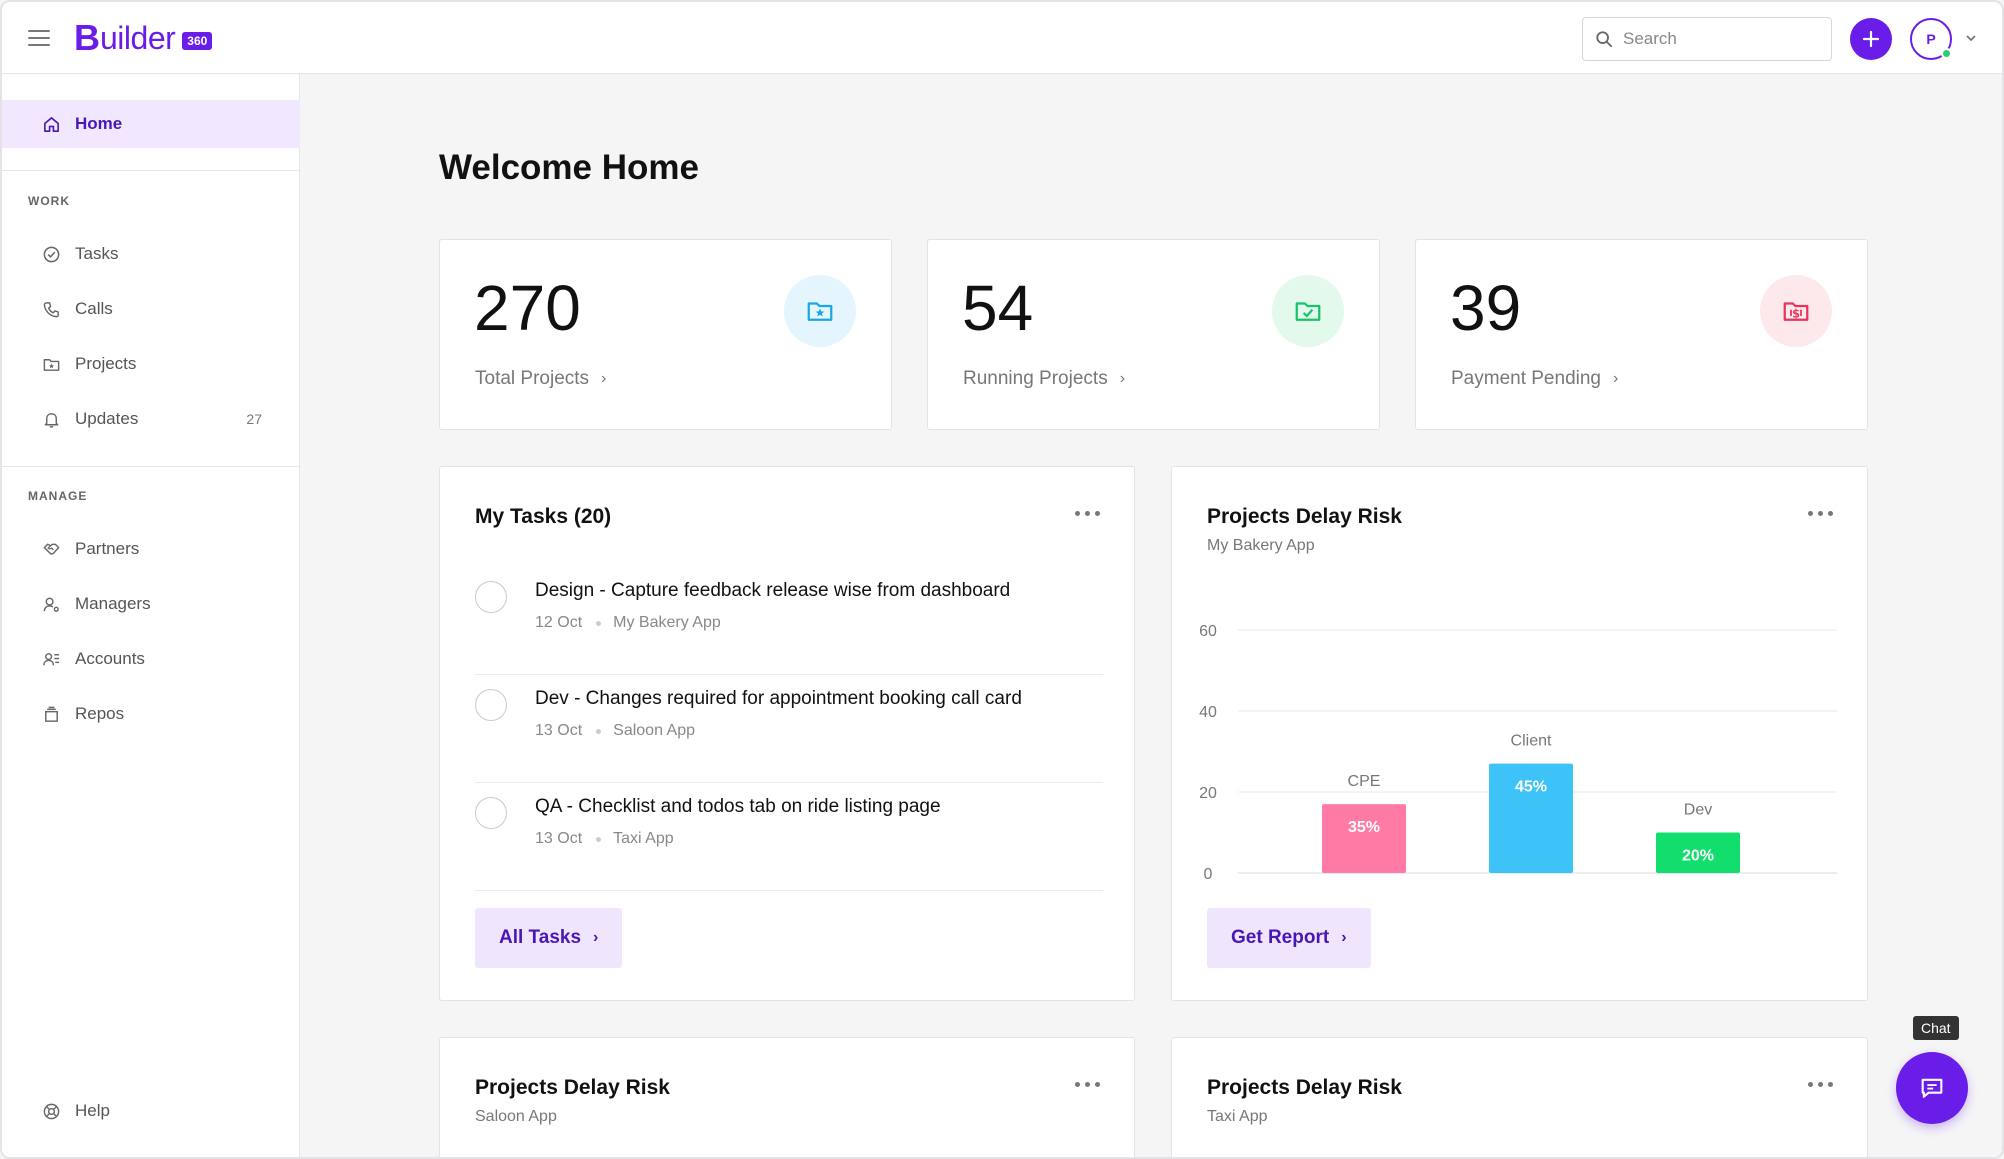 Image resolution: width=2004 pixels, height=1159 pixels. What do you see at coordinates (151, 419) in the screenshot?
I see `sidebar-item-updates: Updates 27` at bounding box center [151, 419].